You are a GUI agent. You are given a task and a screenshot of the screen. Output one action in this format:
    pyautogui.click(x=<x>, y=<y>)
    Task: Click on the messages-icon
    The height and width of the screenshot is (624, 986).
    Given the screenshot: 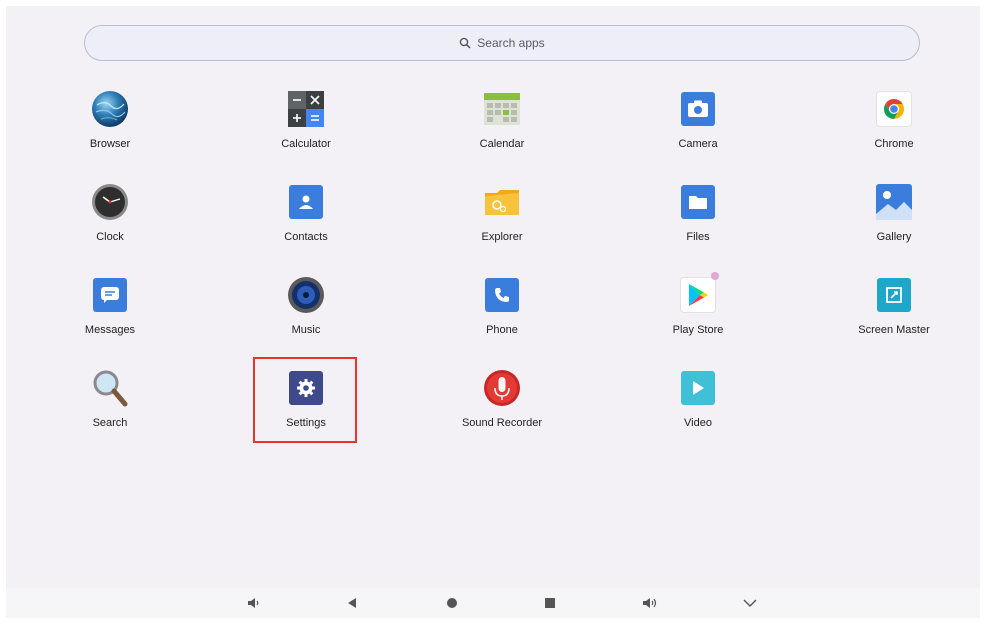 What is the action you would take?
    pyautogui.click(x=110, y=295)
    